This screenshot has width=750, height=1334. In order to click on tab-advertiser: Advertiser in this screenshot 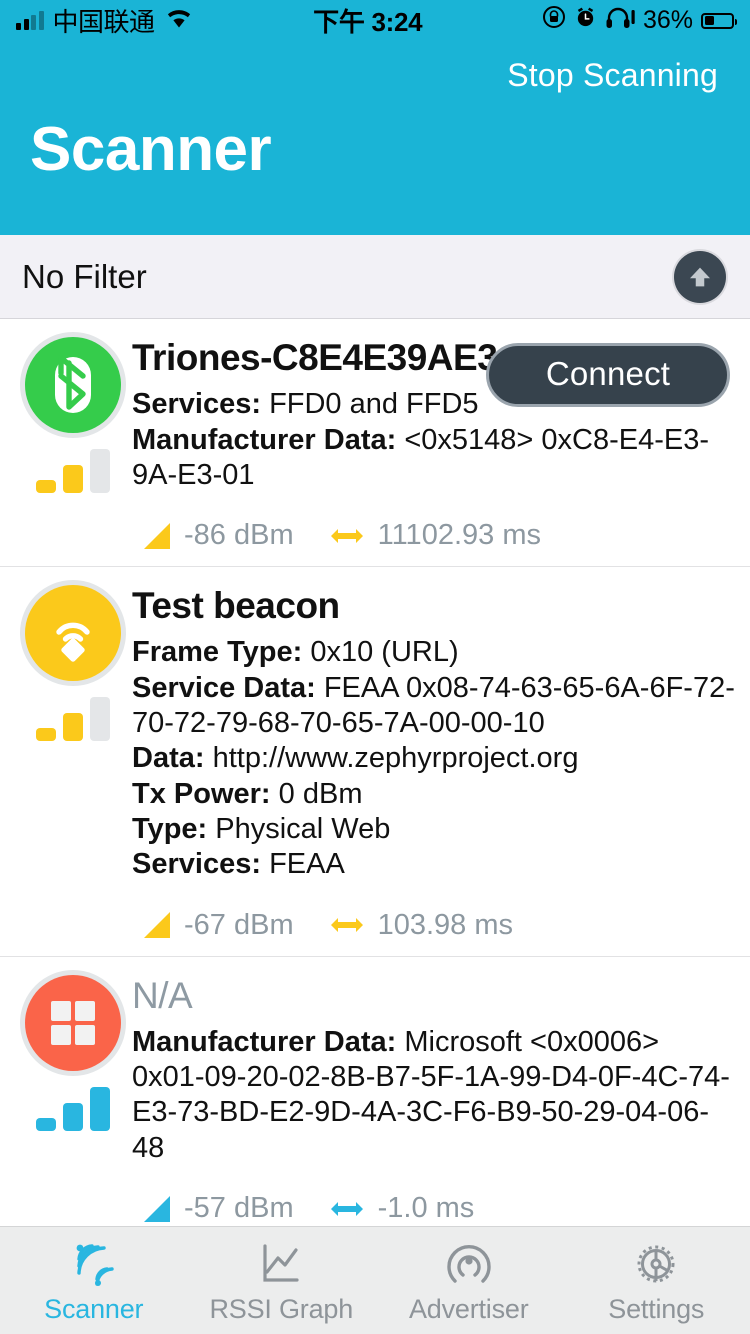, I will do `click(469, 1280)`.